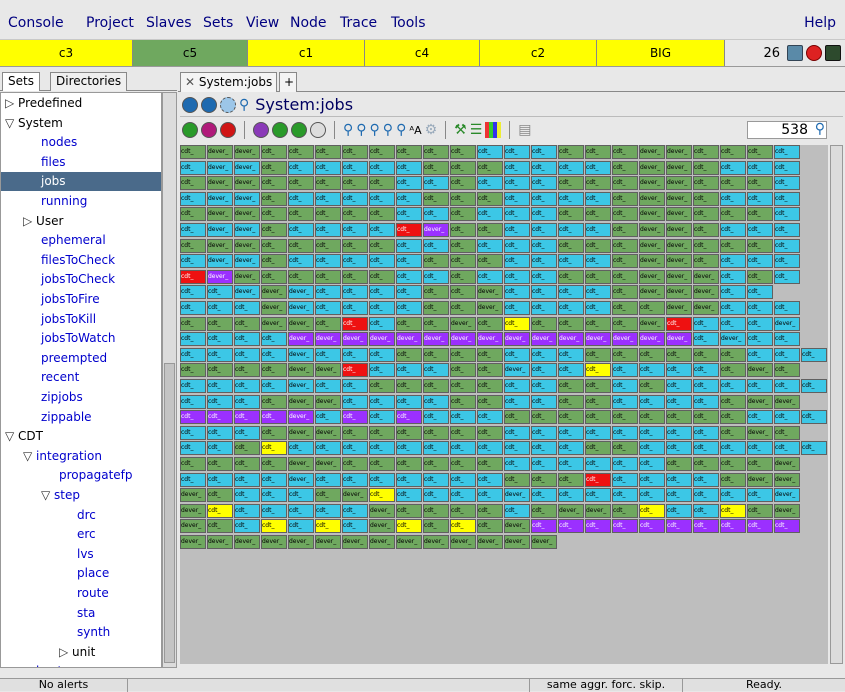  What do you see at coordinates (81, 338) in the screenshot?
I see `tree-item-jobstowatch: jobsToWatch` at bounding box center [81, 338].